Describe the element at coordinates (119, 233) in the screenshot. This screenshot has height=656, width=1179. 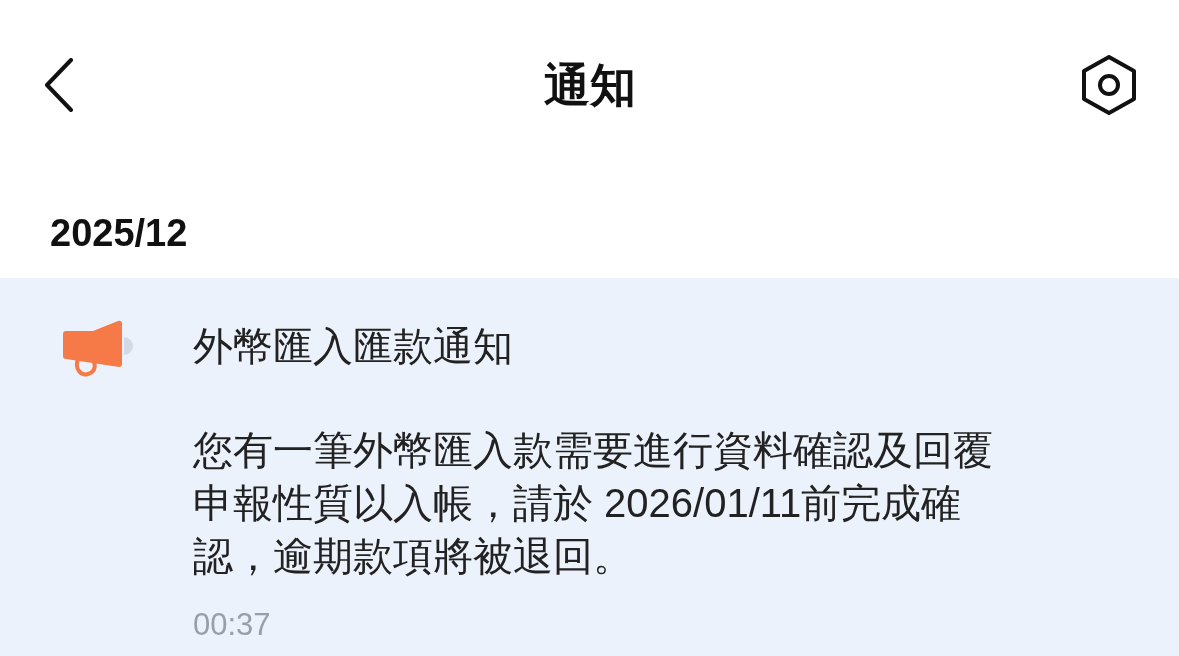
I see `month-heading: 2025/12` at that location.